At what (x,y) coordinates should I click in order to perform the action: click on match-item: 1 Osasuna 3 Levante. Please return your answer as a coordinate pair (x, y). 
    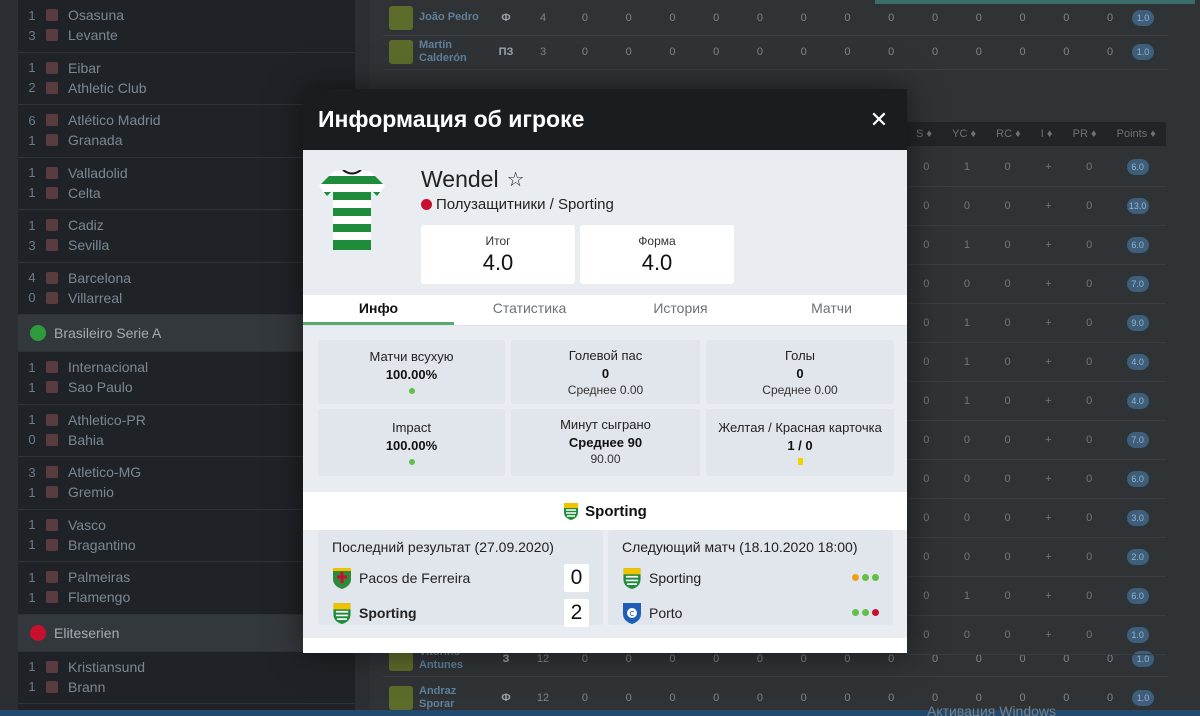
    Looking at the image, I should click on (186, 26).